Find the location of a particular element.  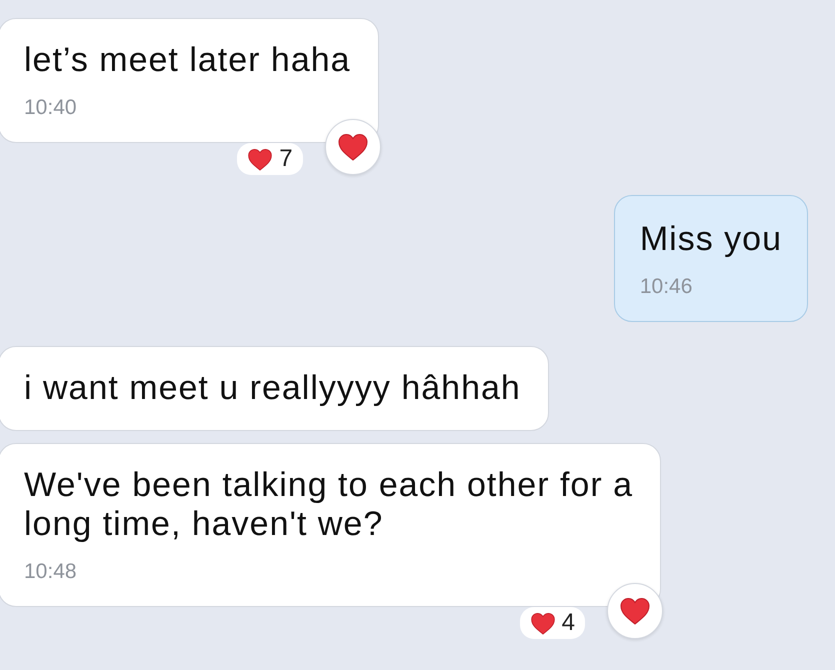

message-text: i want meet u reallyyyy hâhhah is located at coordinates (272, 388).